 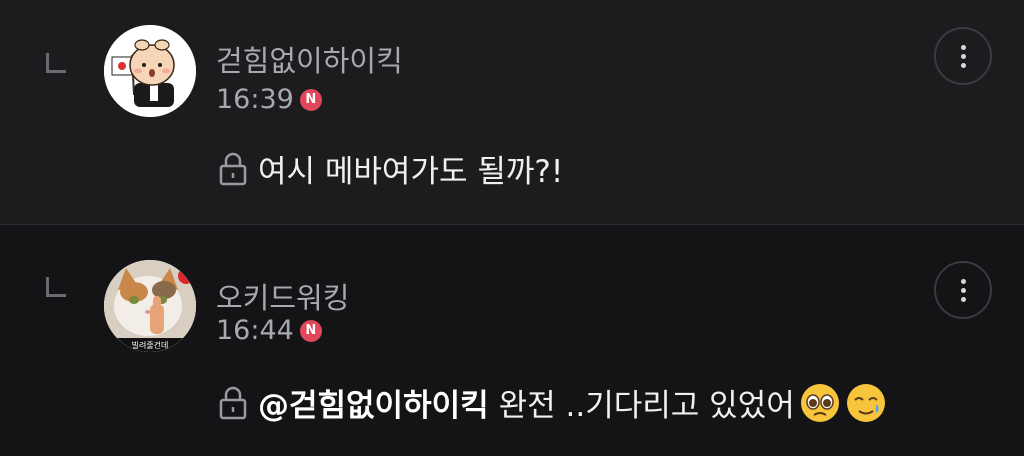 What do you see at coordinates (282, 296) in the screenshot?
I see `username: 오키드워킹` at bounding box center [282, 296].